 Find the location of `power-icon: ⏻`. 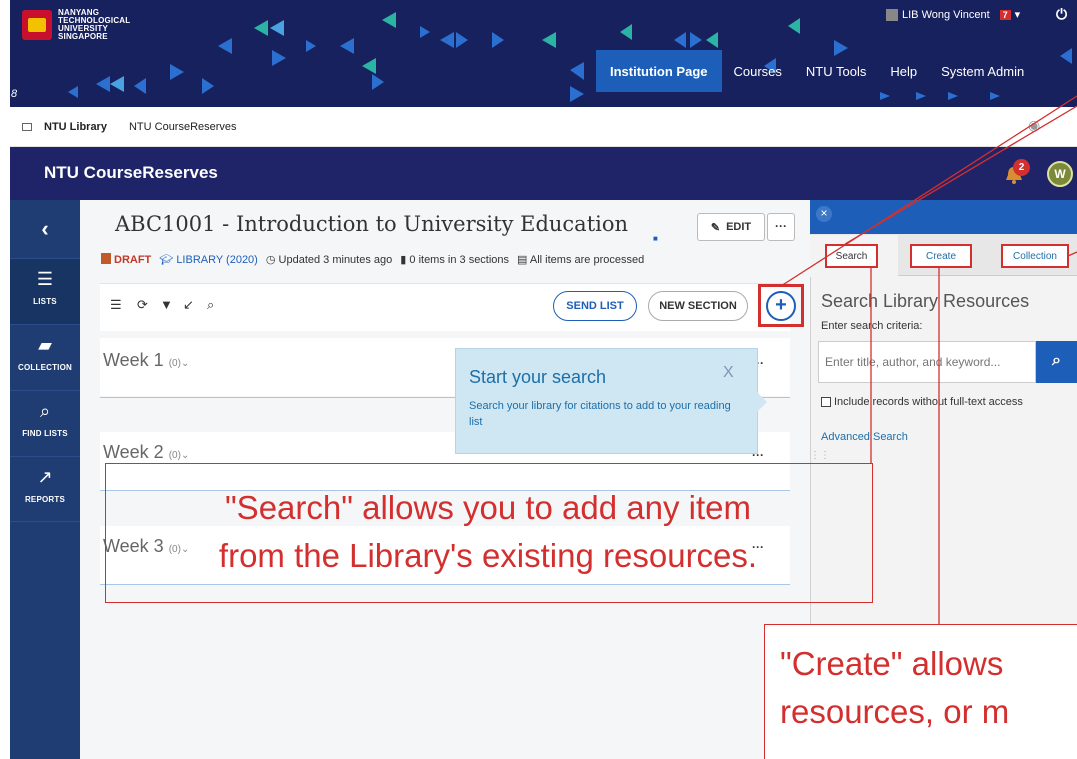

power-icon: ⏻ is located at coordinates (1061, 14).